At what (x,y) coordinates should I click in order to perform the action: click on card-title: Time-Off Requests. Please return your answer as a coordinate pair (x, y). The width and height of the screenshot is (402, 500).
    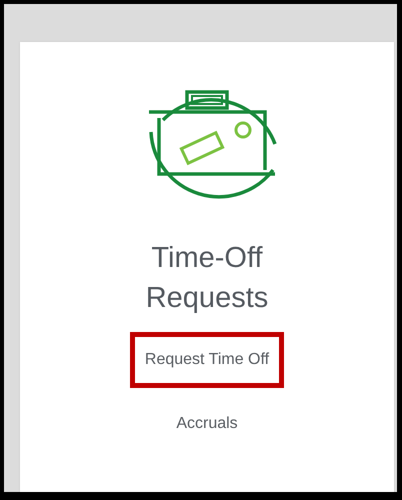
    Looking at the image, I should click on (207, 278).